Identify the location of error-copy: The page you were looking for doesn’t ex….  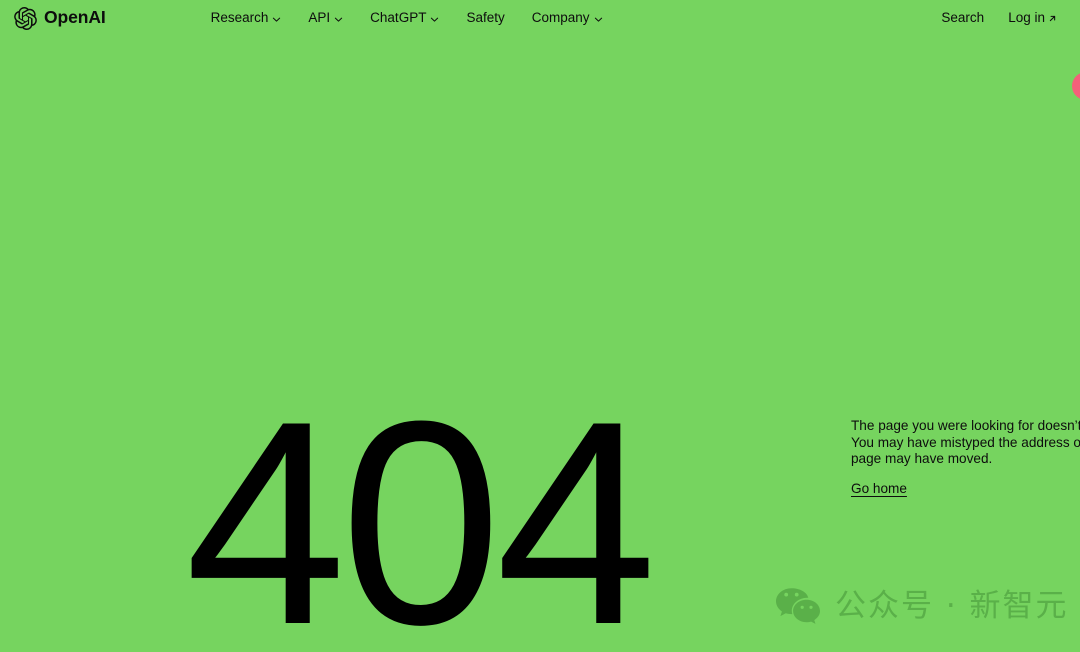
(965, 458).